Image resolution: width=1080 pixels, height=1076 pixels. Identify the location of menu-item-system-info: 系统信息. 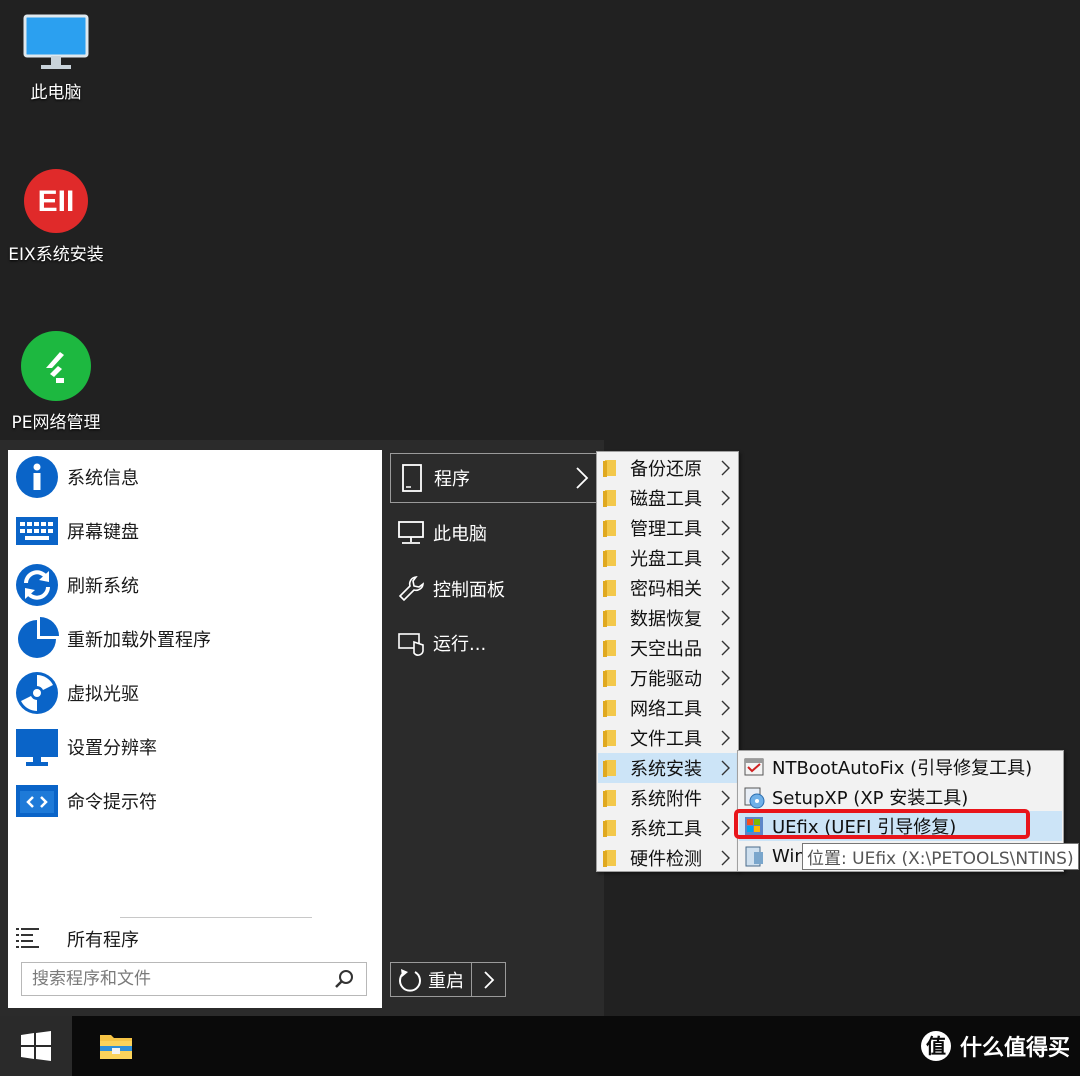
(195, 477).